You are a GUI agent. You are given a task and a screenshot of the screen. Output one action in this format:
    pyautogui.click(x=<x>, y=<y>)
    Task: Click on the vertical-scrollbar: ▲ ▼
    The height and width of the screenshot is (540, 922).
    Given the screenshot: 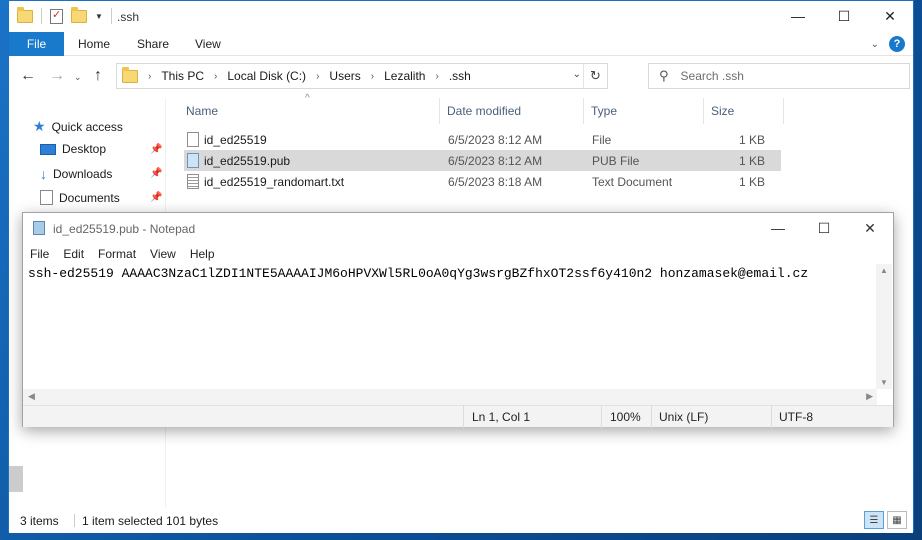 What is the action you would take?
    pyautogui.click(x=884, y=326)
    